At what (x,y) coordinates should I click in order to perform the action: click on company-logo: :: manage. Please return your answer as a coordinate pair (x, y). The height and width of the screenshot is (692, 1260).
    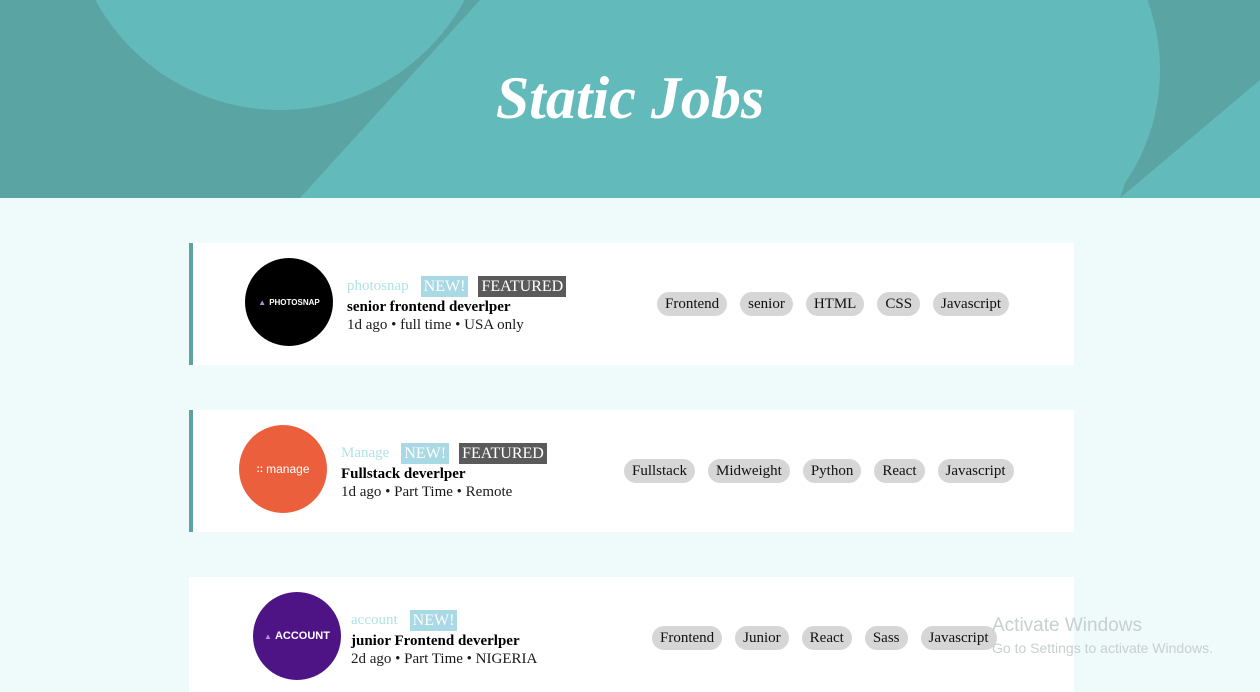
    Looking at the image, I should click on (283, 469).